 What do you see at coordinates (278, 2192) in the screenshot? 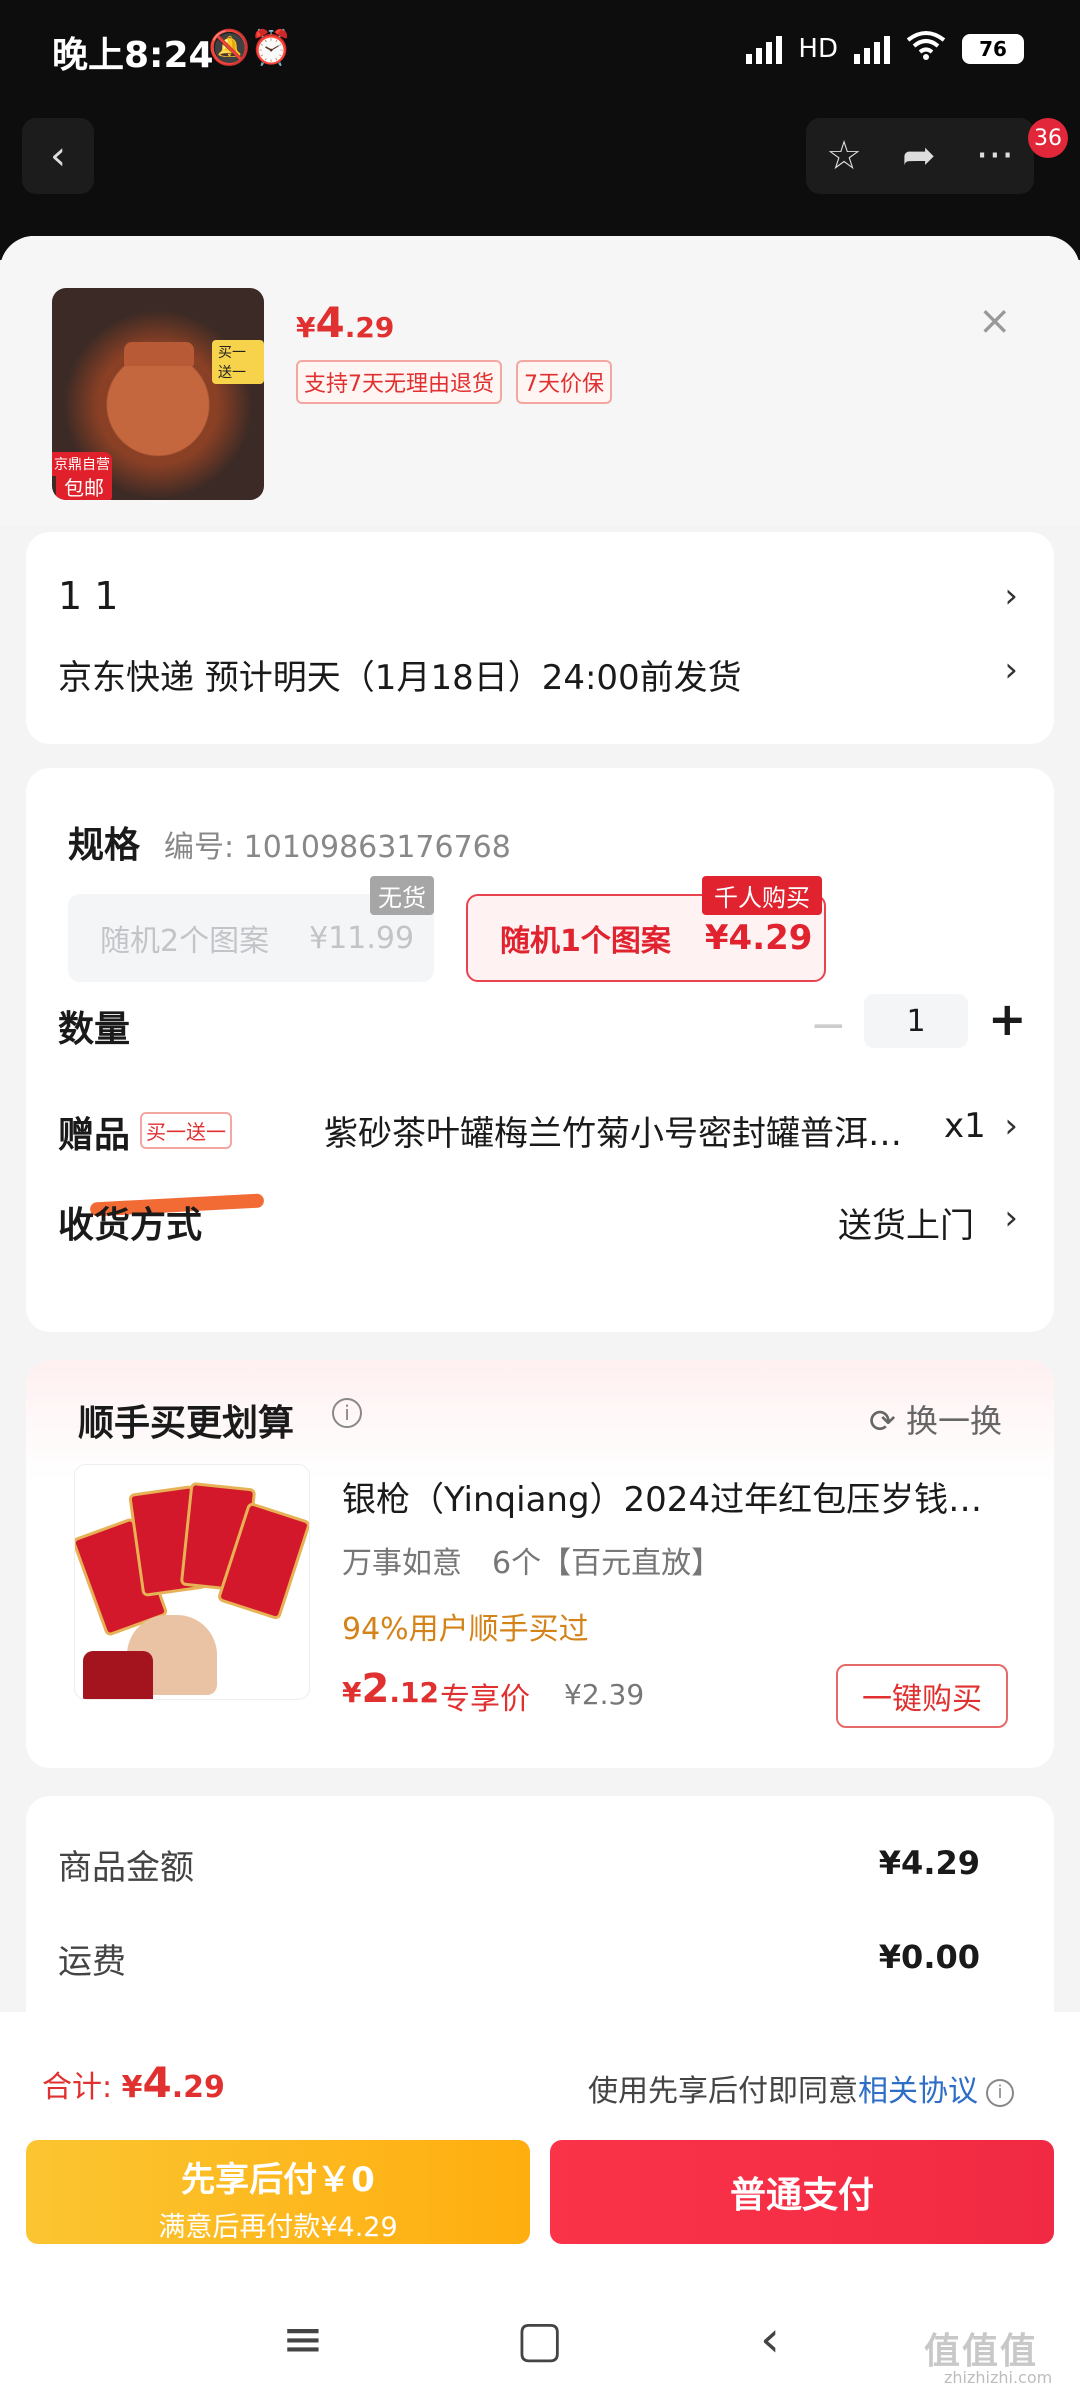
I see `pay-later-button: 先享后付￥0 满意后再付款¥4.29` at bounding box center [278, 2192].